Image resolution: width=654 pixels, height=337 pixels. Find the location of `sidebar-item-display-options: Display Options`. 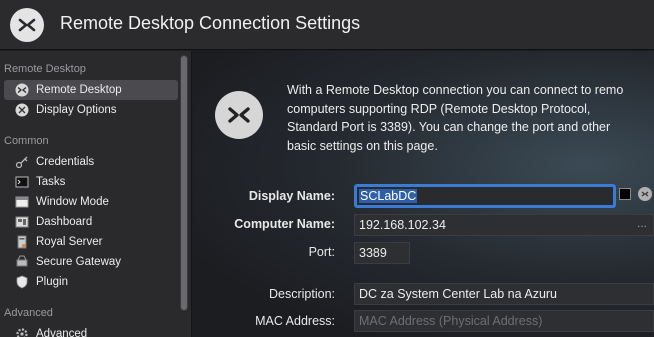

sidebar-item-display-options: Display Options is located at coordinates (91, 110).